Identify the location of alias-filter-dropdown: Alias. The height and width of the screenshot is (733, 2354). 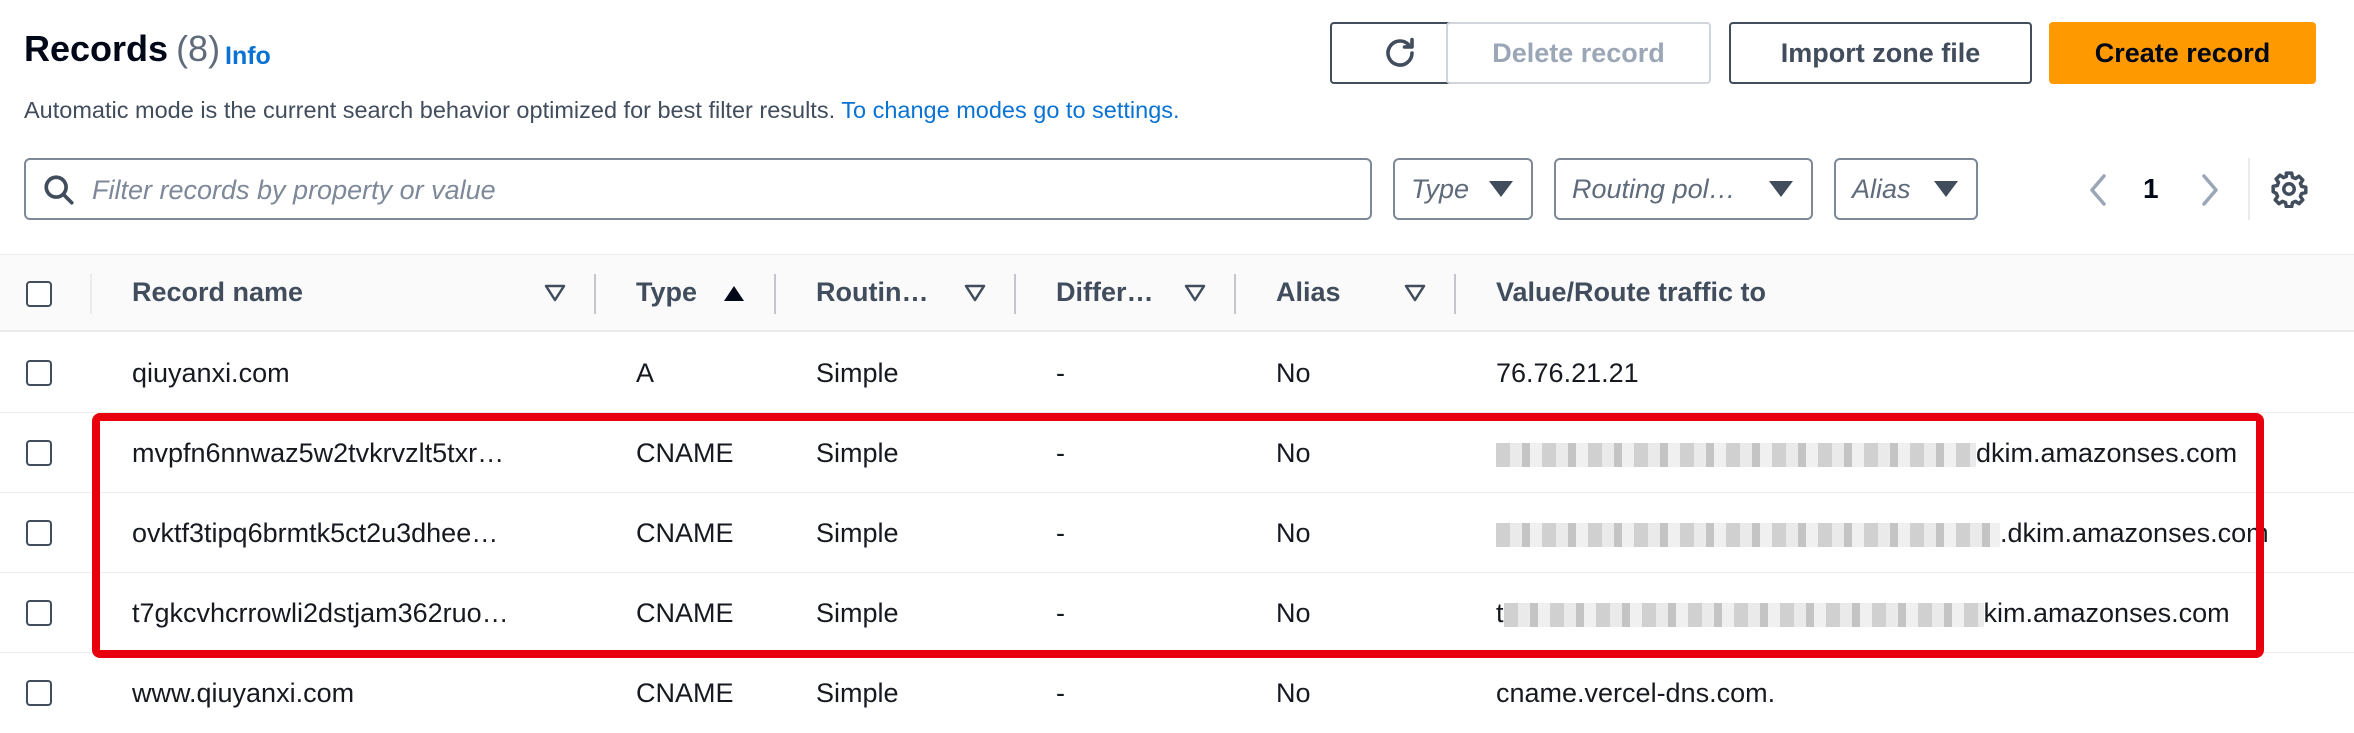
(1906, 189).